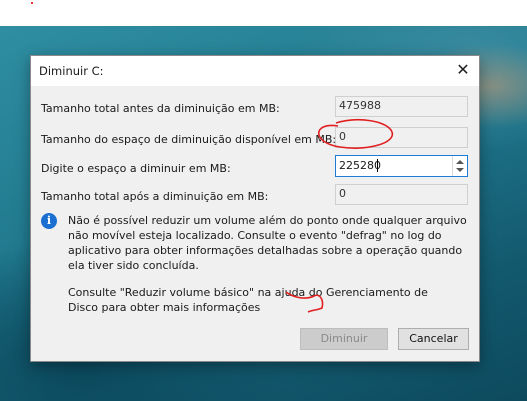  What do you see at coordinates (155, 196) in the screenshot?
I see `total-size-after-label: Tamanho total após a diminuição em MB:` at bounding box center [155, 196].